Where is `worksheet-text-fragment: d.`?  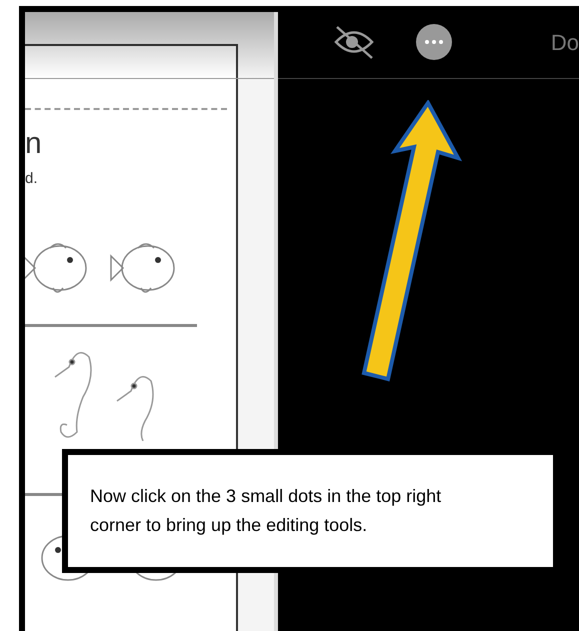 worksheet-text-fragment: d. is located at coordinates (32, 179).